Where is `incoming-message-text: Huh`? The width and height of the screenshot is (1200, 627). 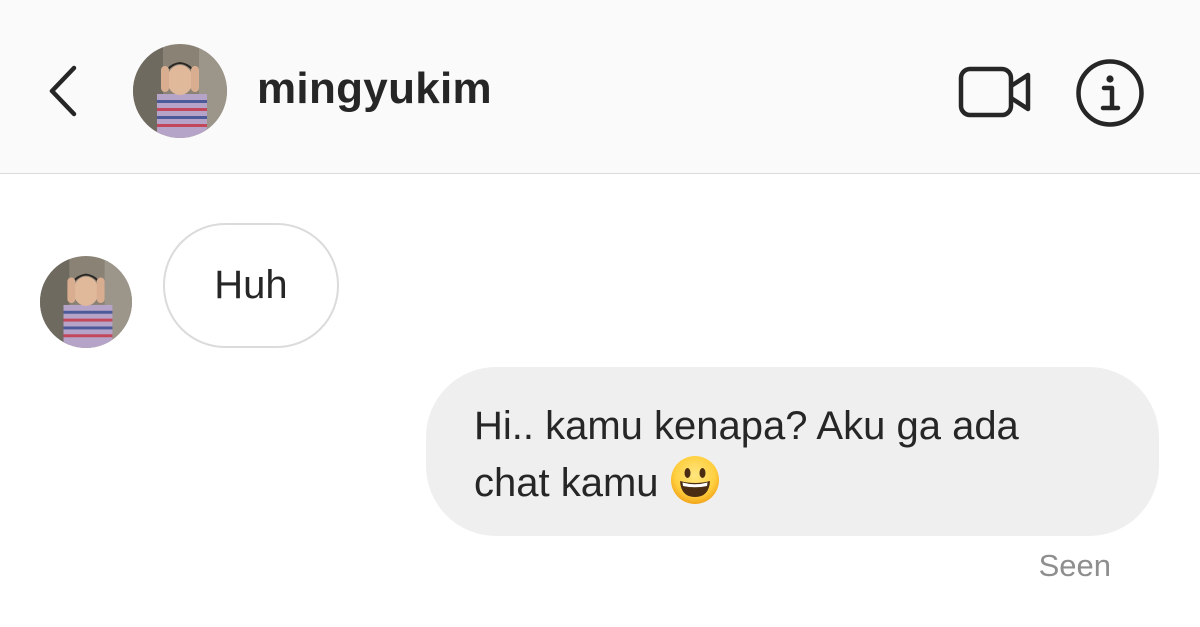
incoming-message-text: Huh is located at coordinates (251, 285).